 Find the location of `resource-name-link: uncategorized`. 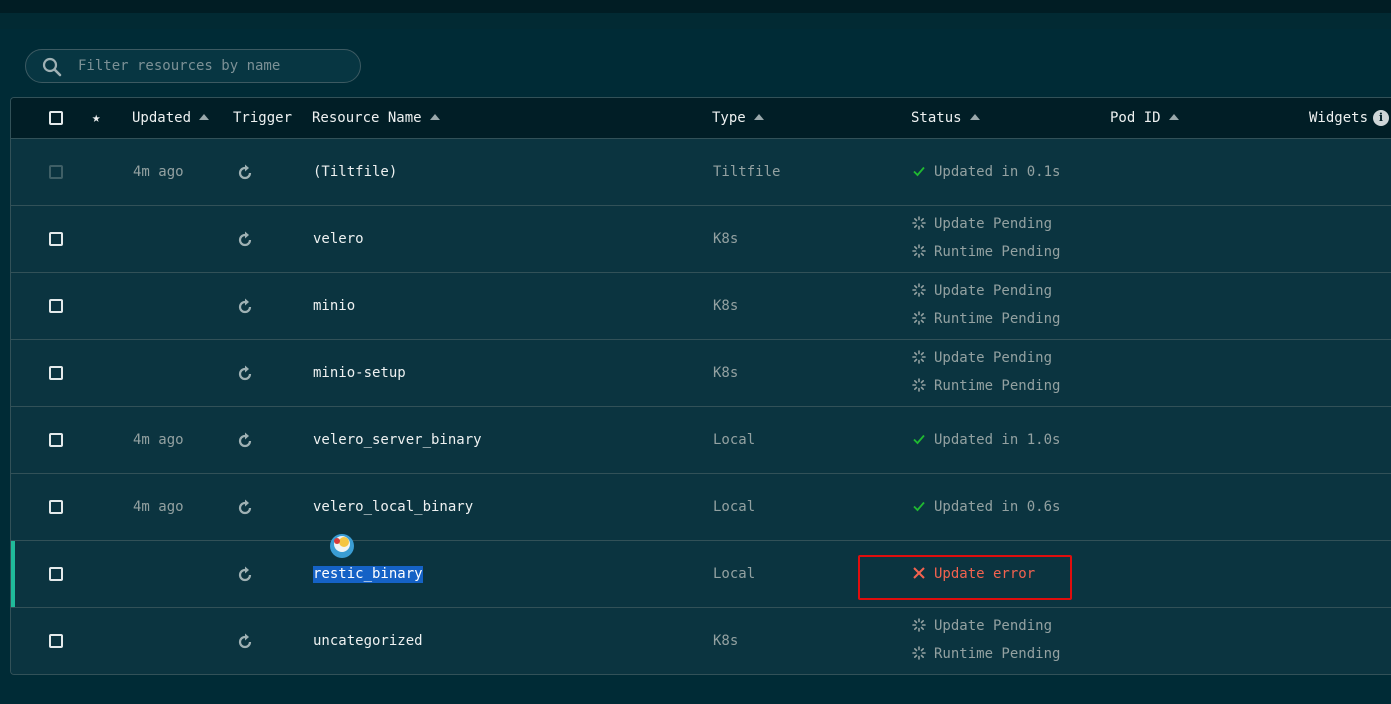

resource-name-link: uncategorized is located at coordinates (368, 641).